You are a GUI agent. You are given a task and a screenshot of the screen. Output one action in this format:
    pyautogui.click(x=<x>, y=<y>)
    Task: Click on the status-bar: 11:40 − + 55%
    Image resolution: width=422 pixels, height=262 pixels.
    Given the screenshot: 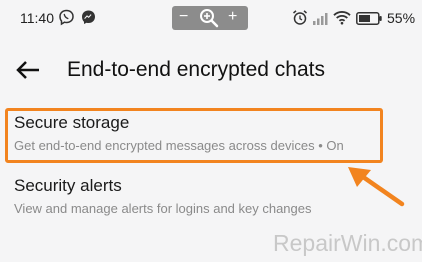 What is the action you would take?
    pyautogui.click(x=211, y=18)
    